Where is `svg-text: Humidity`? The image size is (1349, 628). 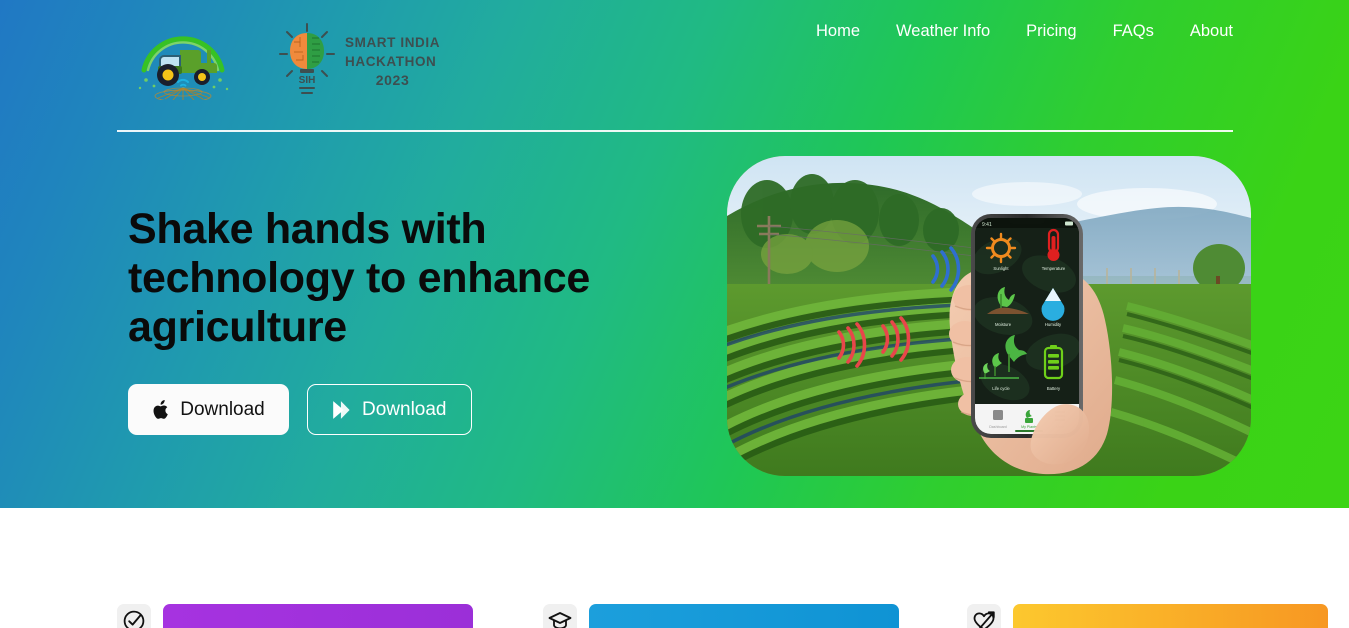
svg-text: Humidity is located at coordinates (1053, 324).